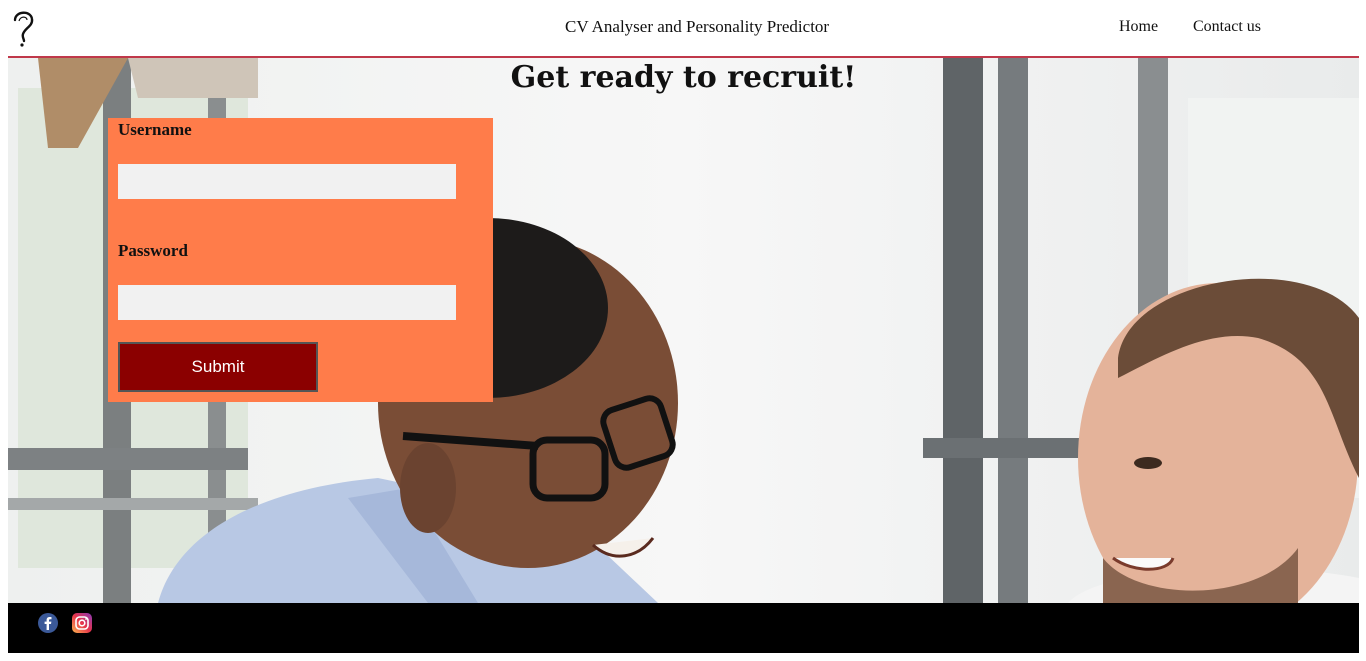  Describe the element at coordinates (82, 623) in the screenshot. I see `instagram-icon` at that location.